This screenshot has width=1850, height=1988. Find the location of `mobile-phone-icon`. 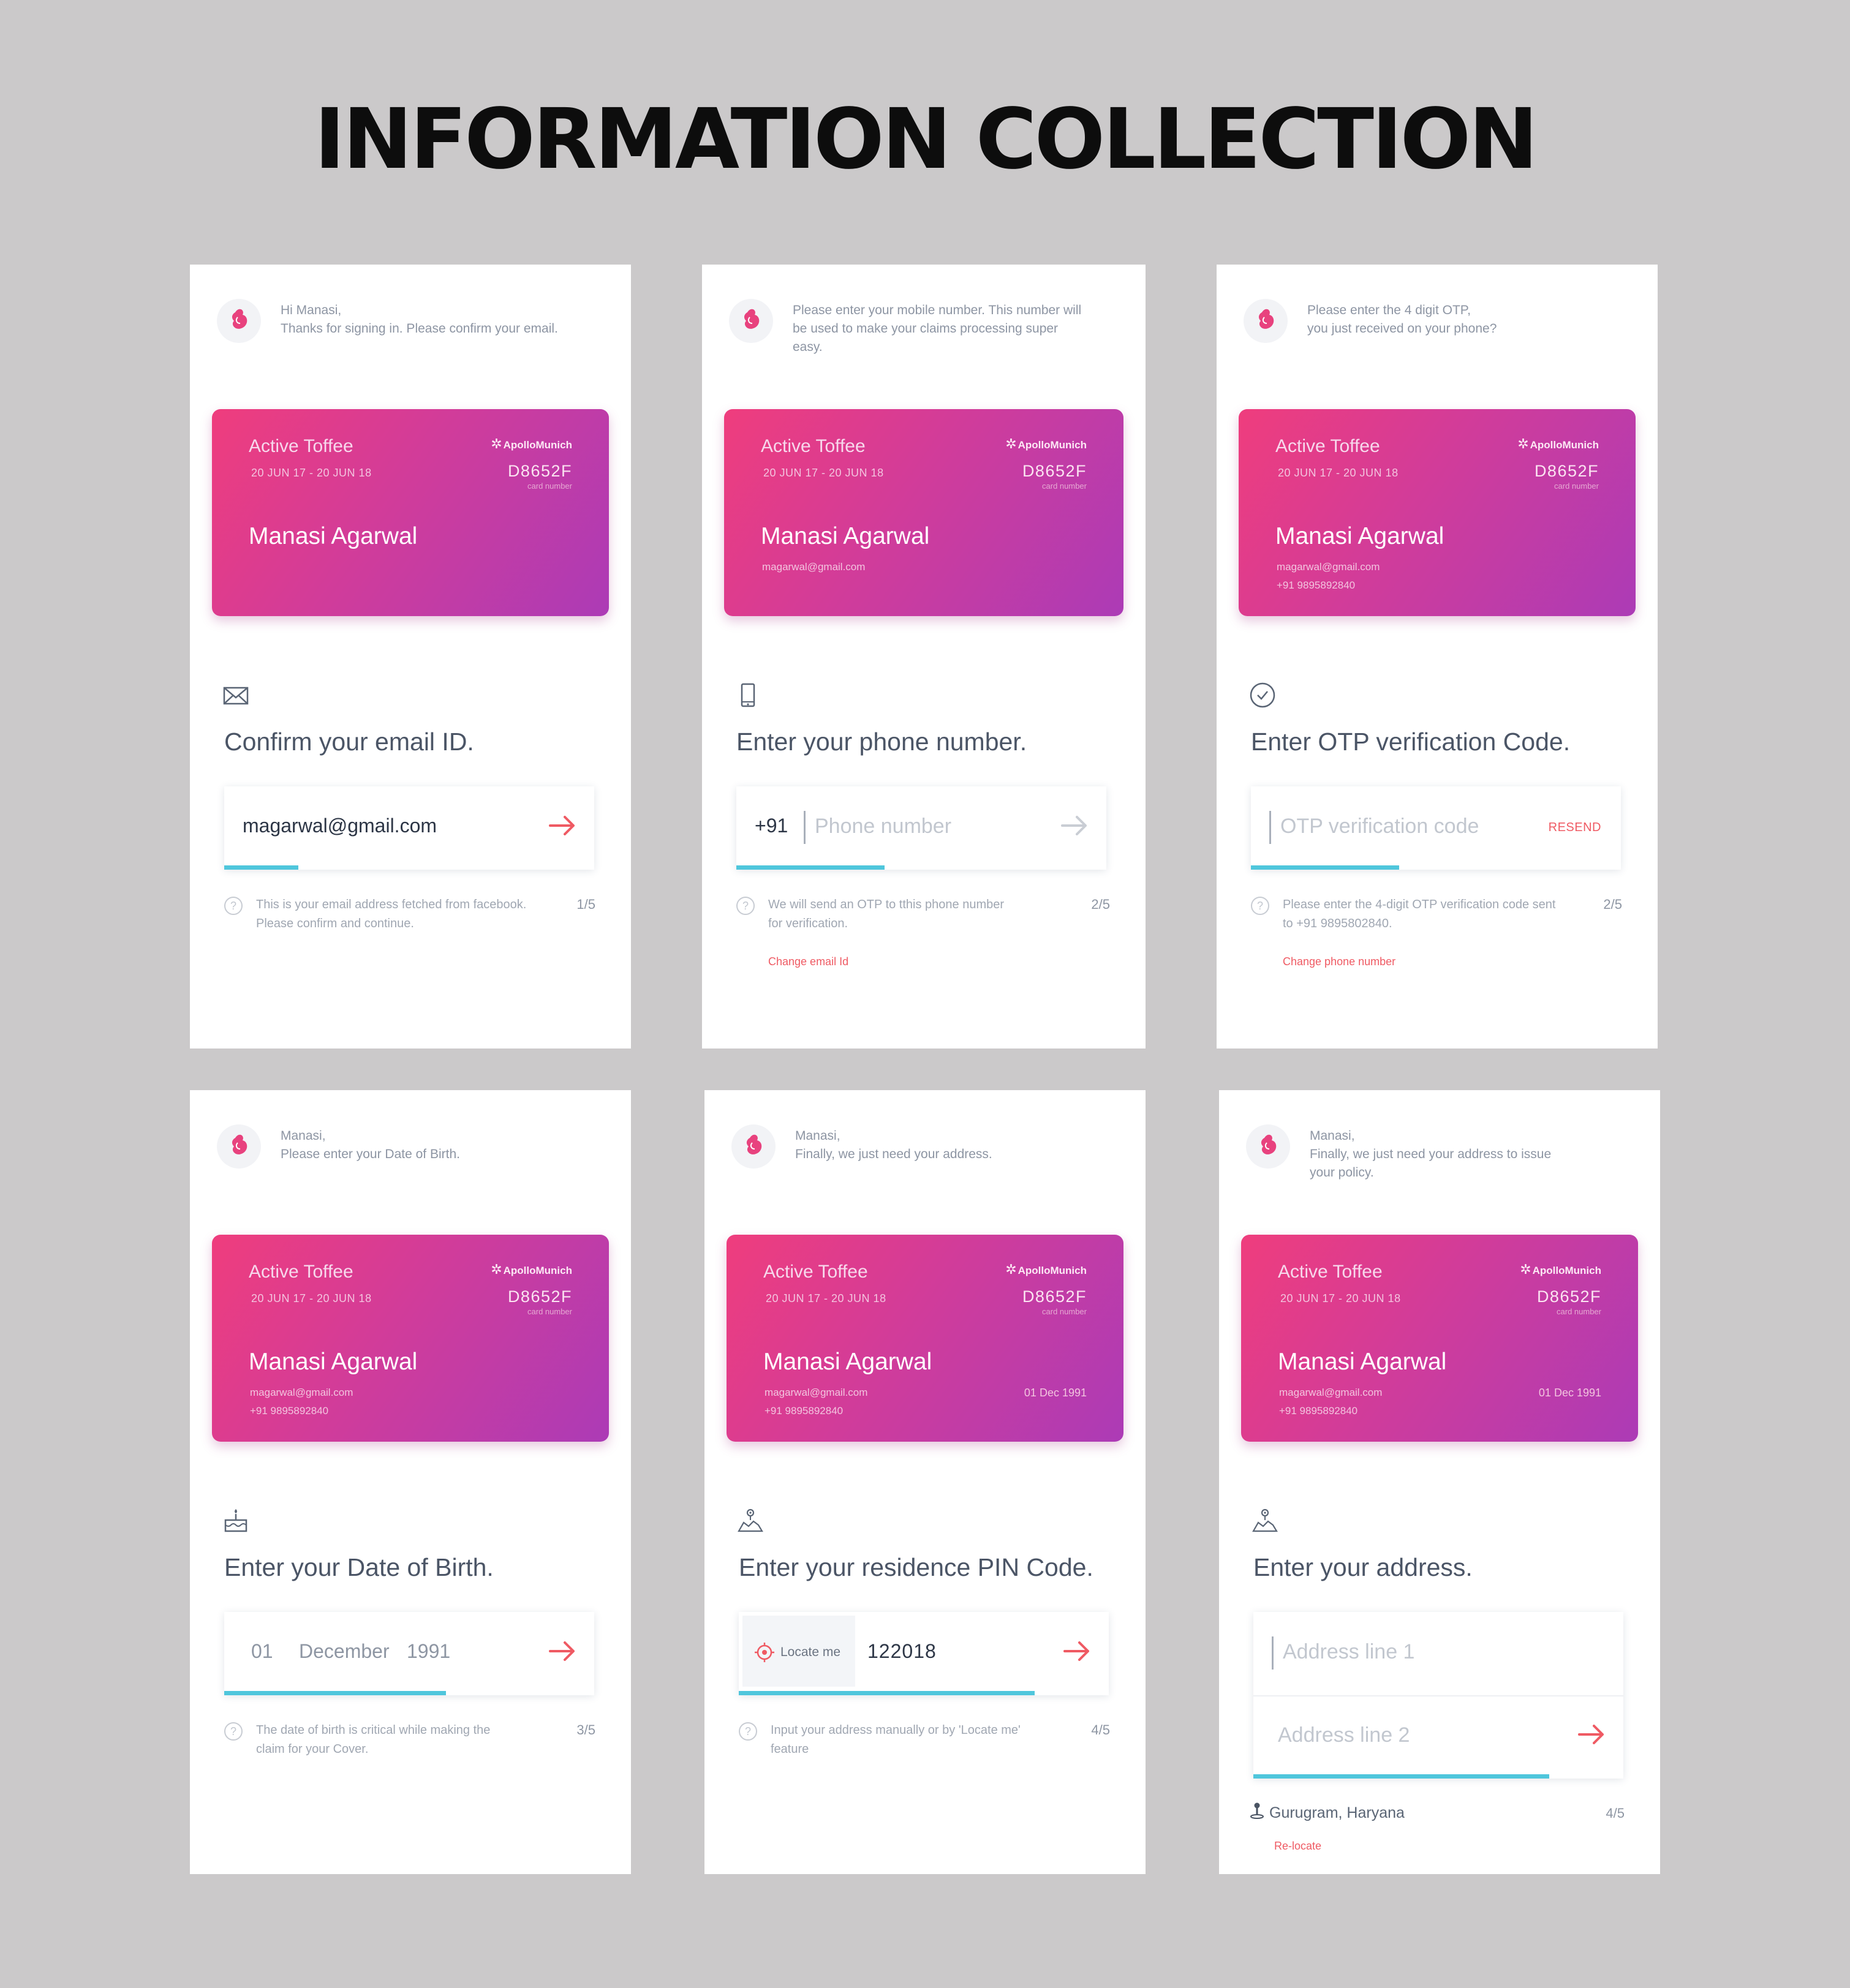

mobile-phone-icon is located at coordinates (748, 695).